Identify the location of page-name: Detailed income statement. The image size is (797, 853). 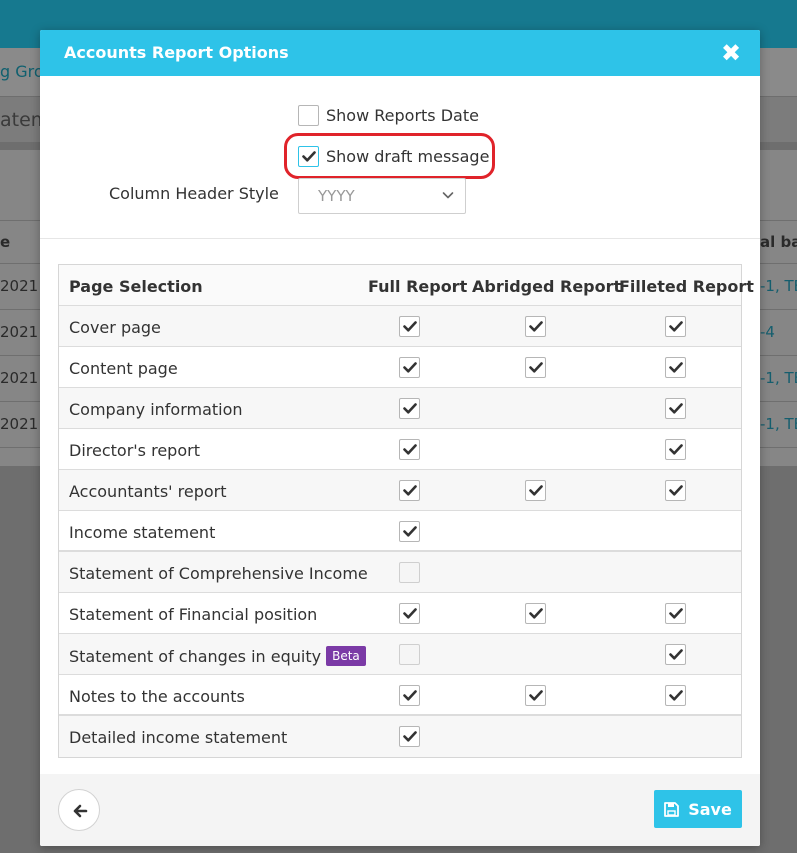
(178, 737).